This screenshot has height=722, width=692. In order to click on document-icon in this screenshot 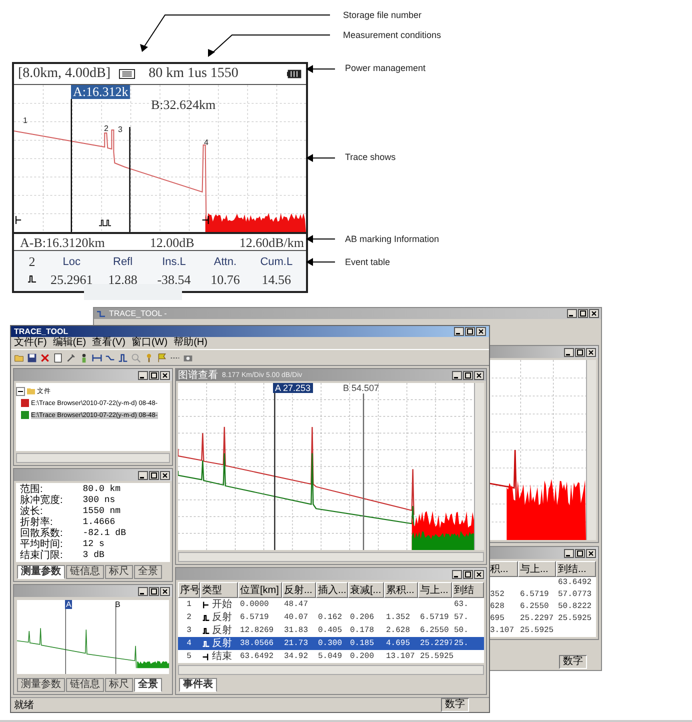, I will do `click(58, 357)`.